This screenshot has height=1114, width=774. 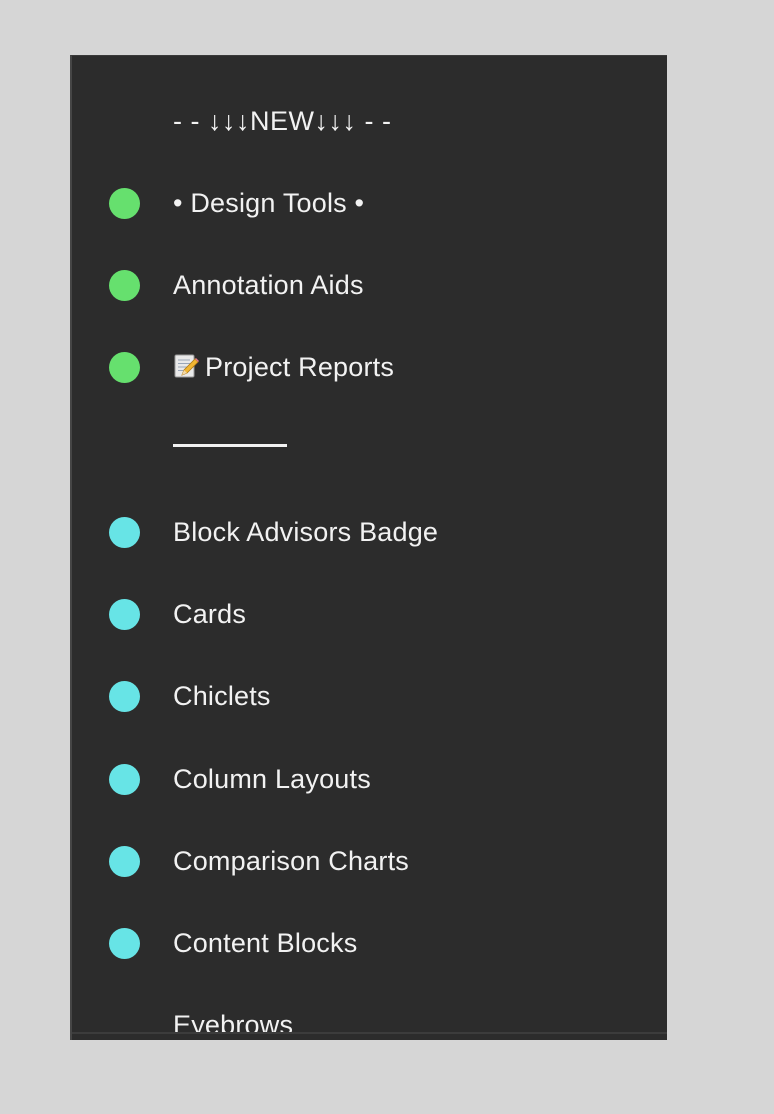 What do you see at coordinates (282, 121) in the screenshot?
I see `list-item-label: - - ↓↓↓NEW↓↓↓ - -` at bounding box center [282, 121].